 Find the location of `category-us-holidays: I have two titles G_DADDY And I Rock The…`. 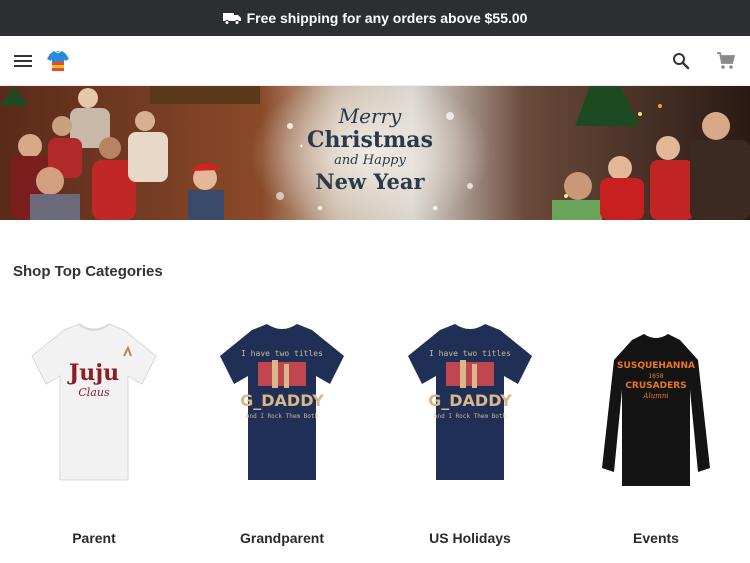

category-us-holidays: I have two titles G_DADDY And I Rock The… is located at coordinates (470, 440).